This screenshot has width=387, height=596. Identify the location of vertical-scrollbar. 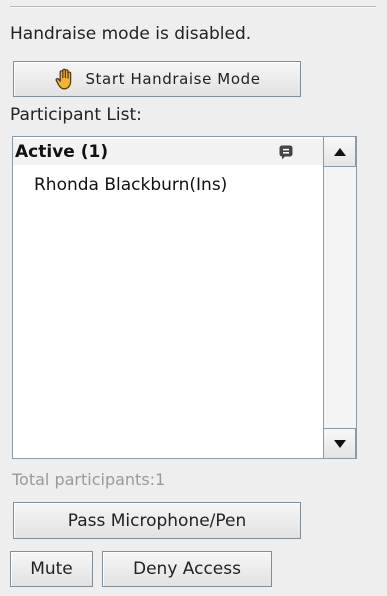
(339, 297).